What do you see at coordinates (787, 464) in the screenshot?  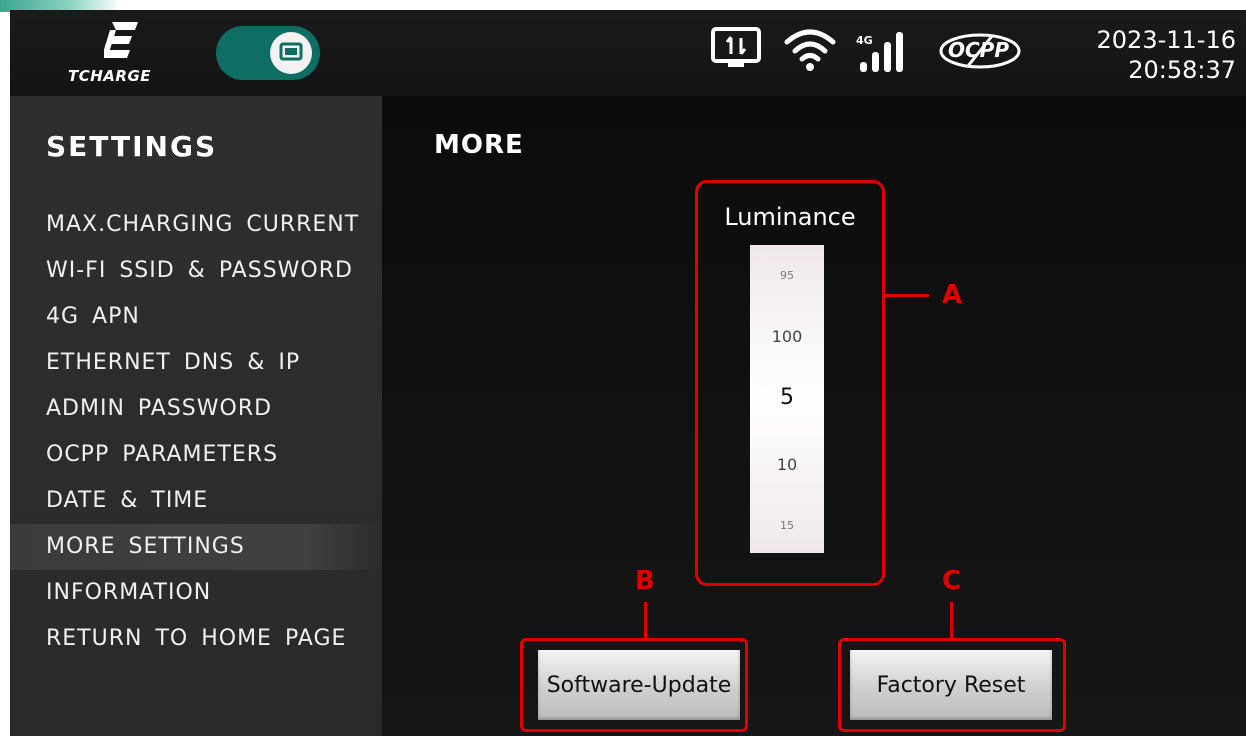 I see `luminance-option: 10` at bounding box center [787, 464].